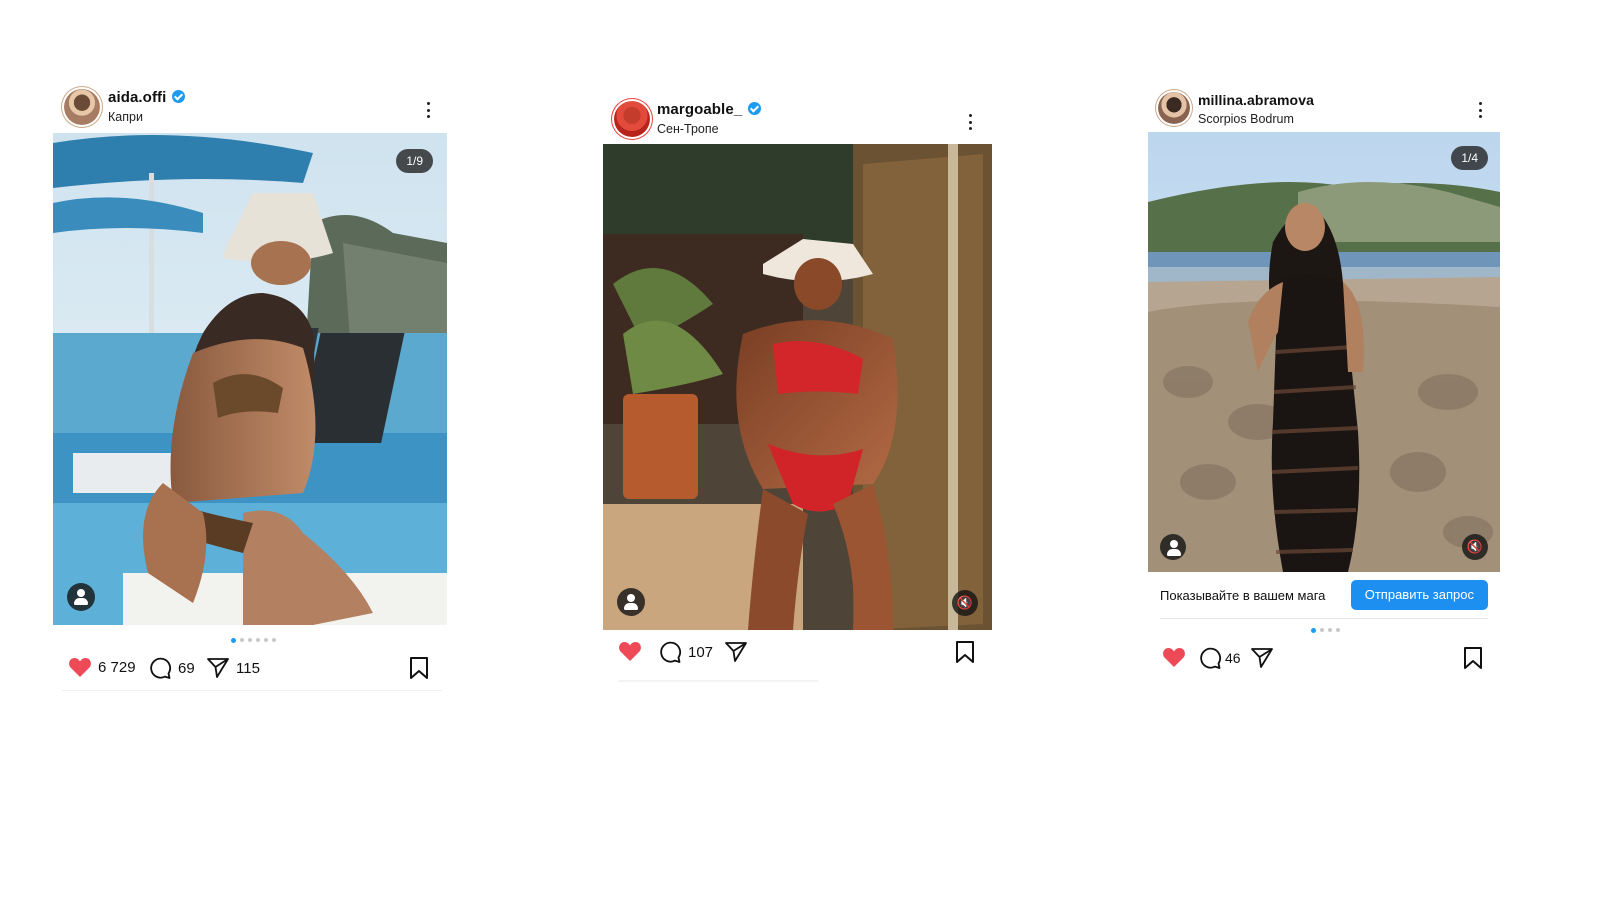 This screenshot has width=1600, height=900. I want to click on username-link: millina.abramova, so click(1256, 100).